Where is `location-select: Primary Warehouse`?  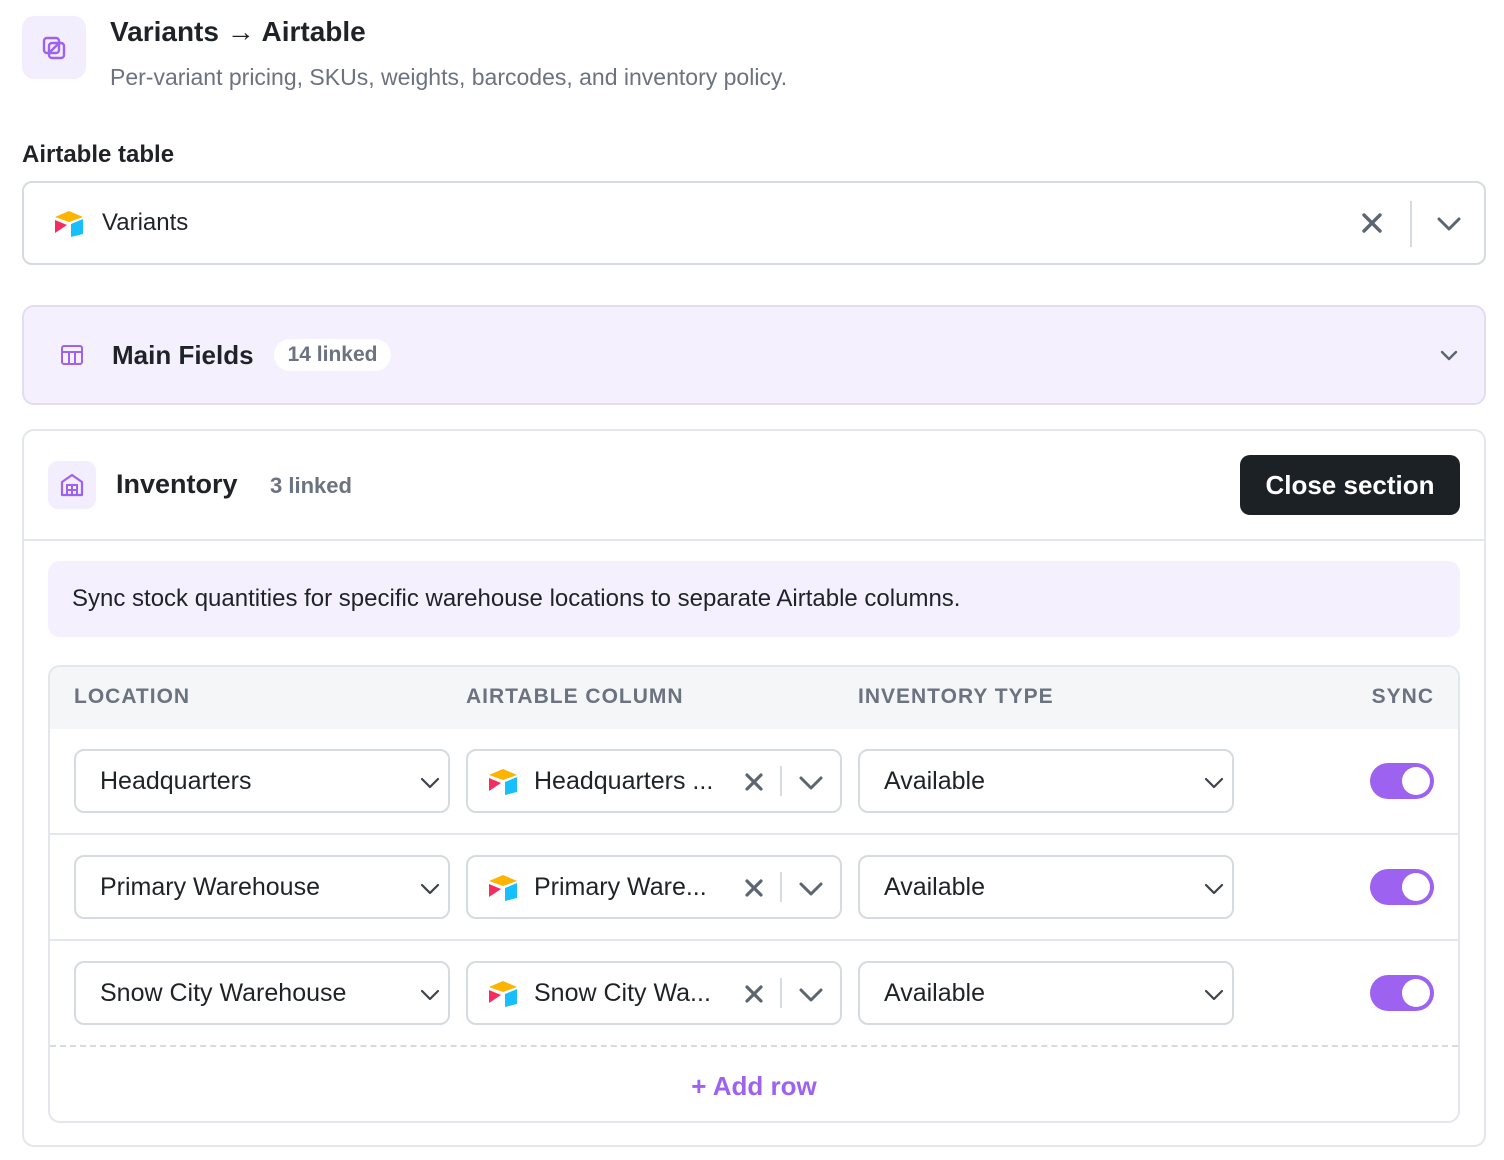 location-select: Primary Warehouse is located at coordinates (262, 887).